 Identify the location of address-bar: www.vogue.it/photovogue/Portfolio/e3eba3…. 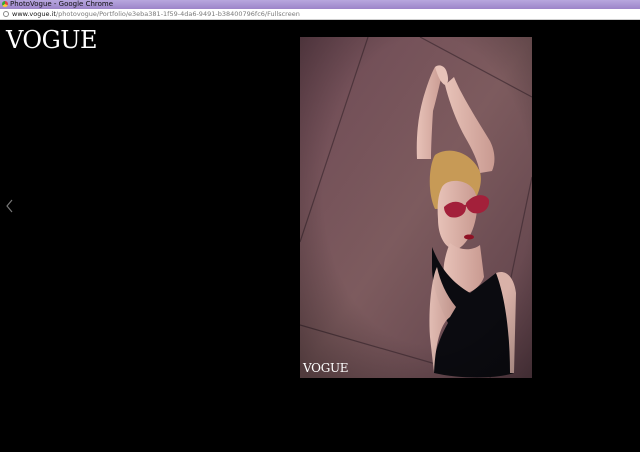
(320, 14).